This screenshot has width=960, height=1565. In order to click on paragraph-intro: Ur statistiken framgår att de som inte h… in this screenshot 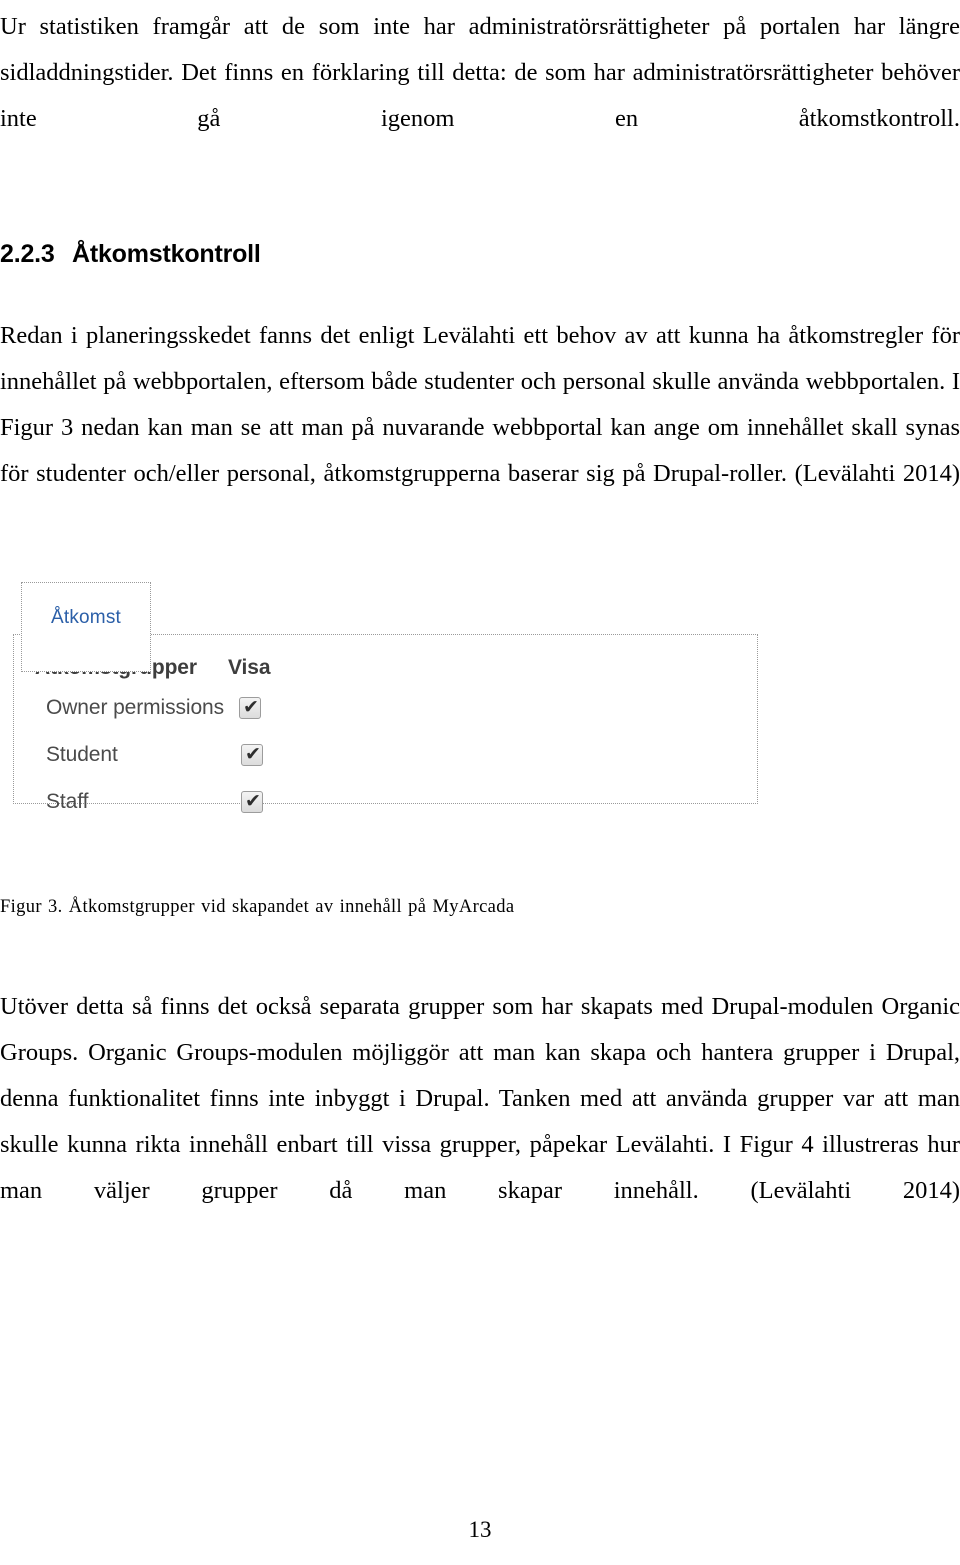, I will do `click(480, 72)`.